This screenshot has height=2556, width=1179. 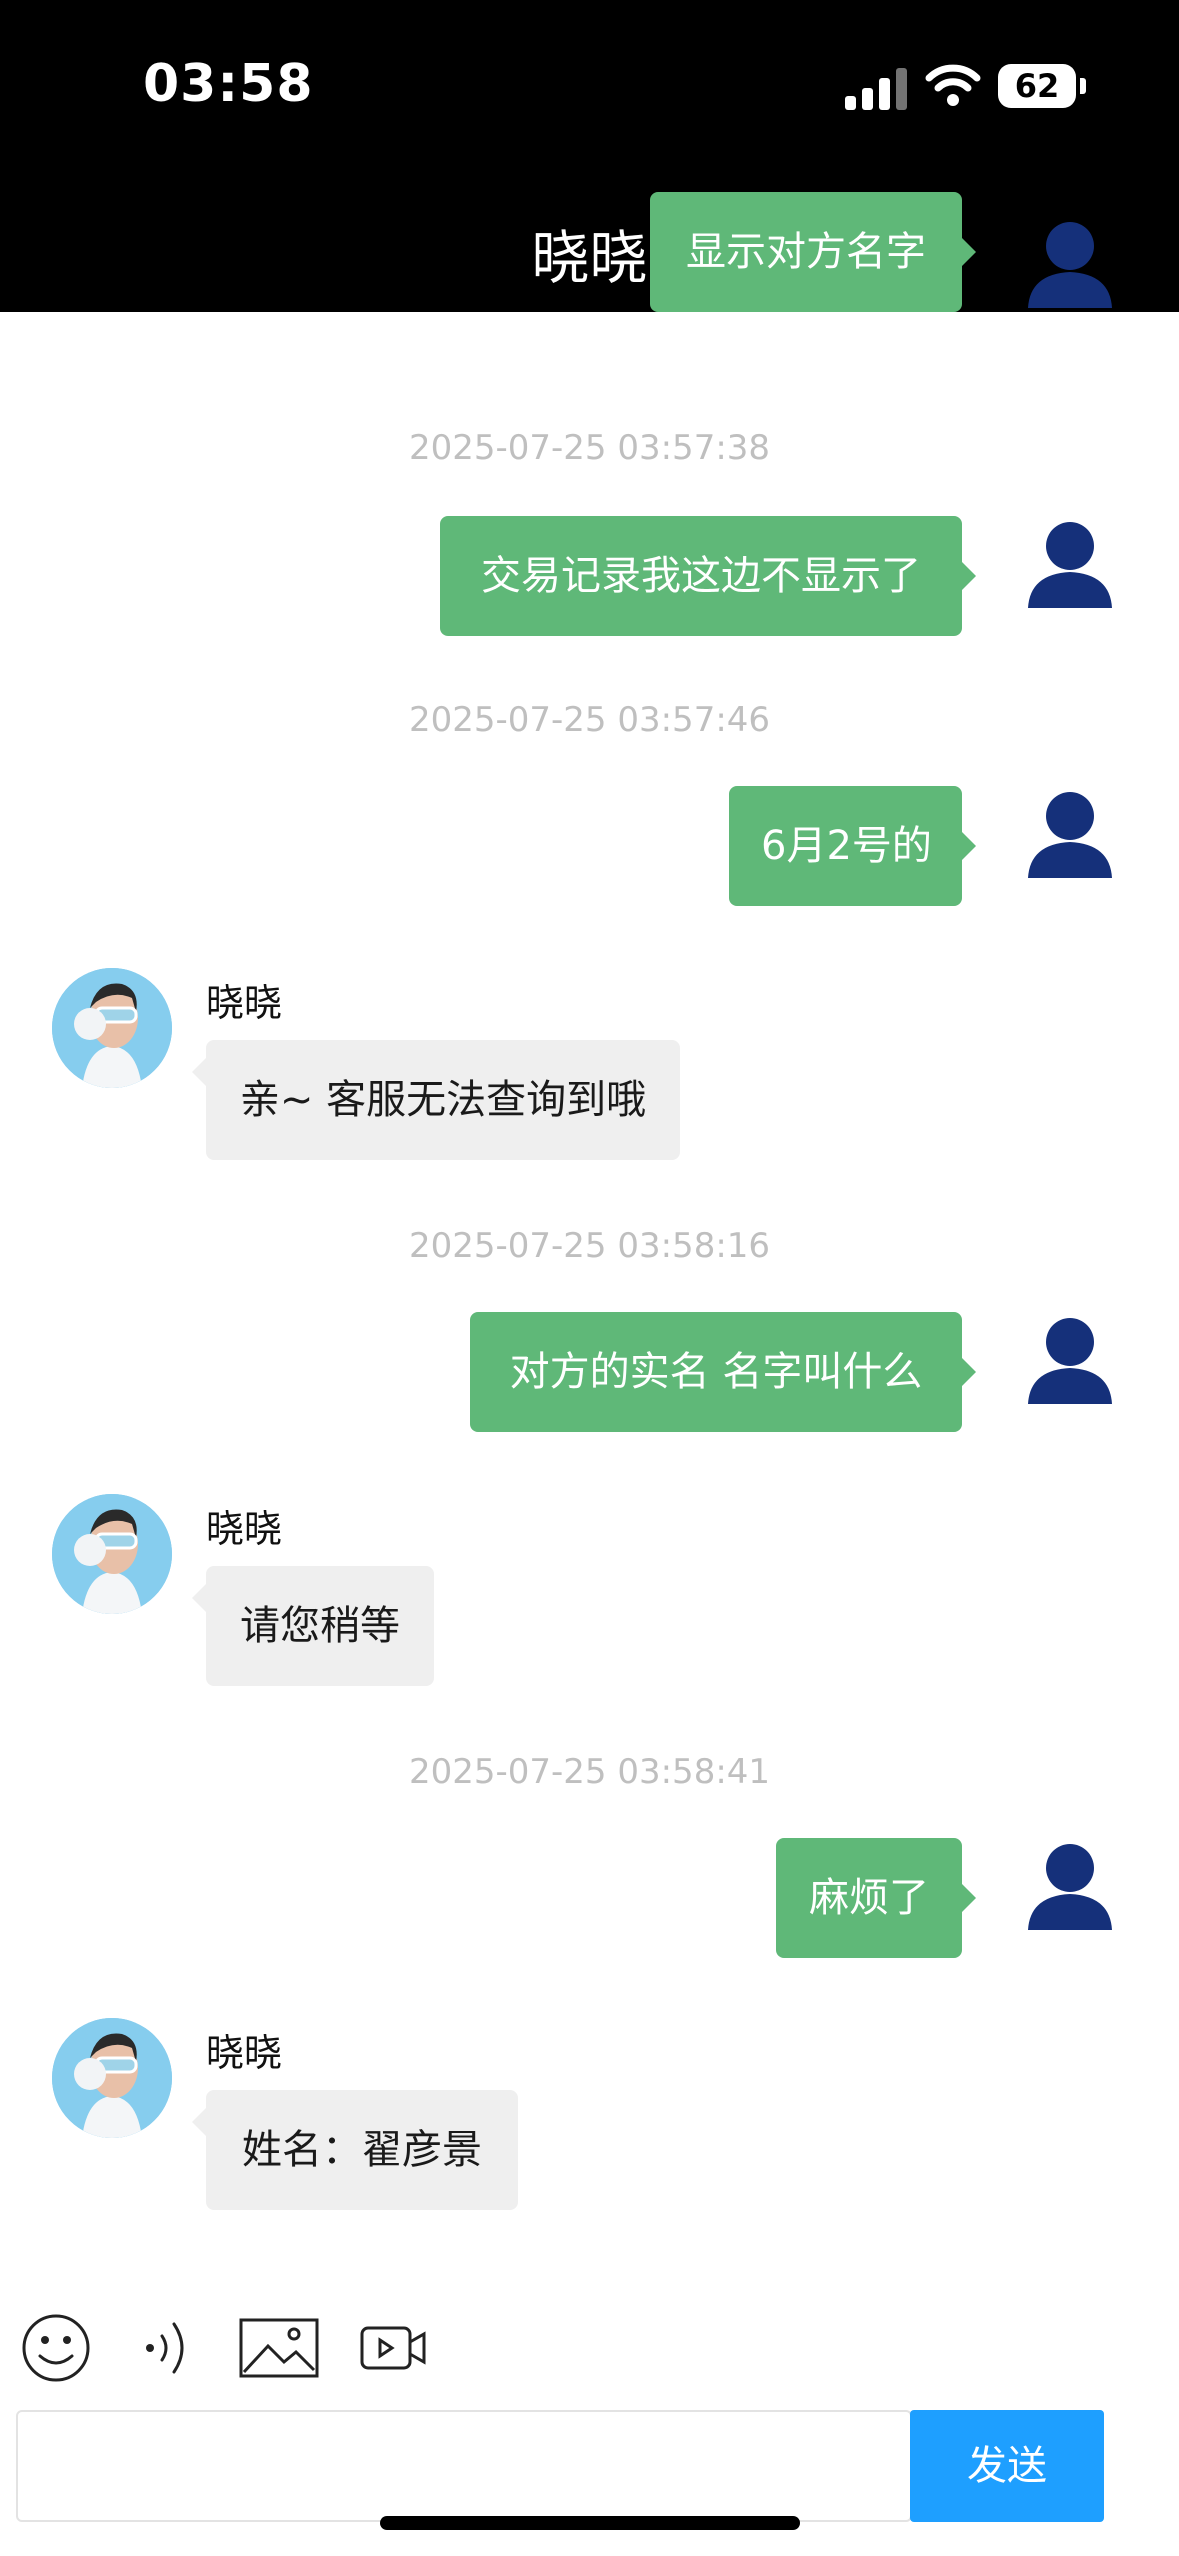 I want to click on message-text: 6月2号的, so click(x=846, y=846).